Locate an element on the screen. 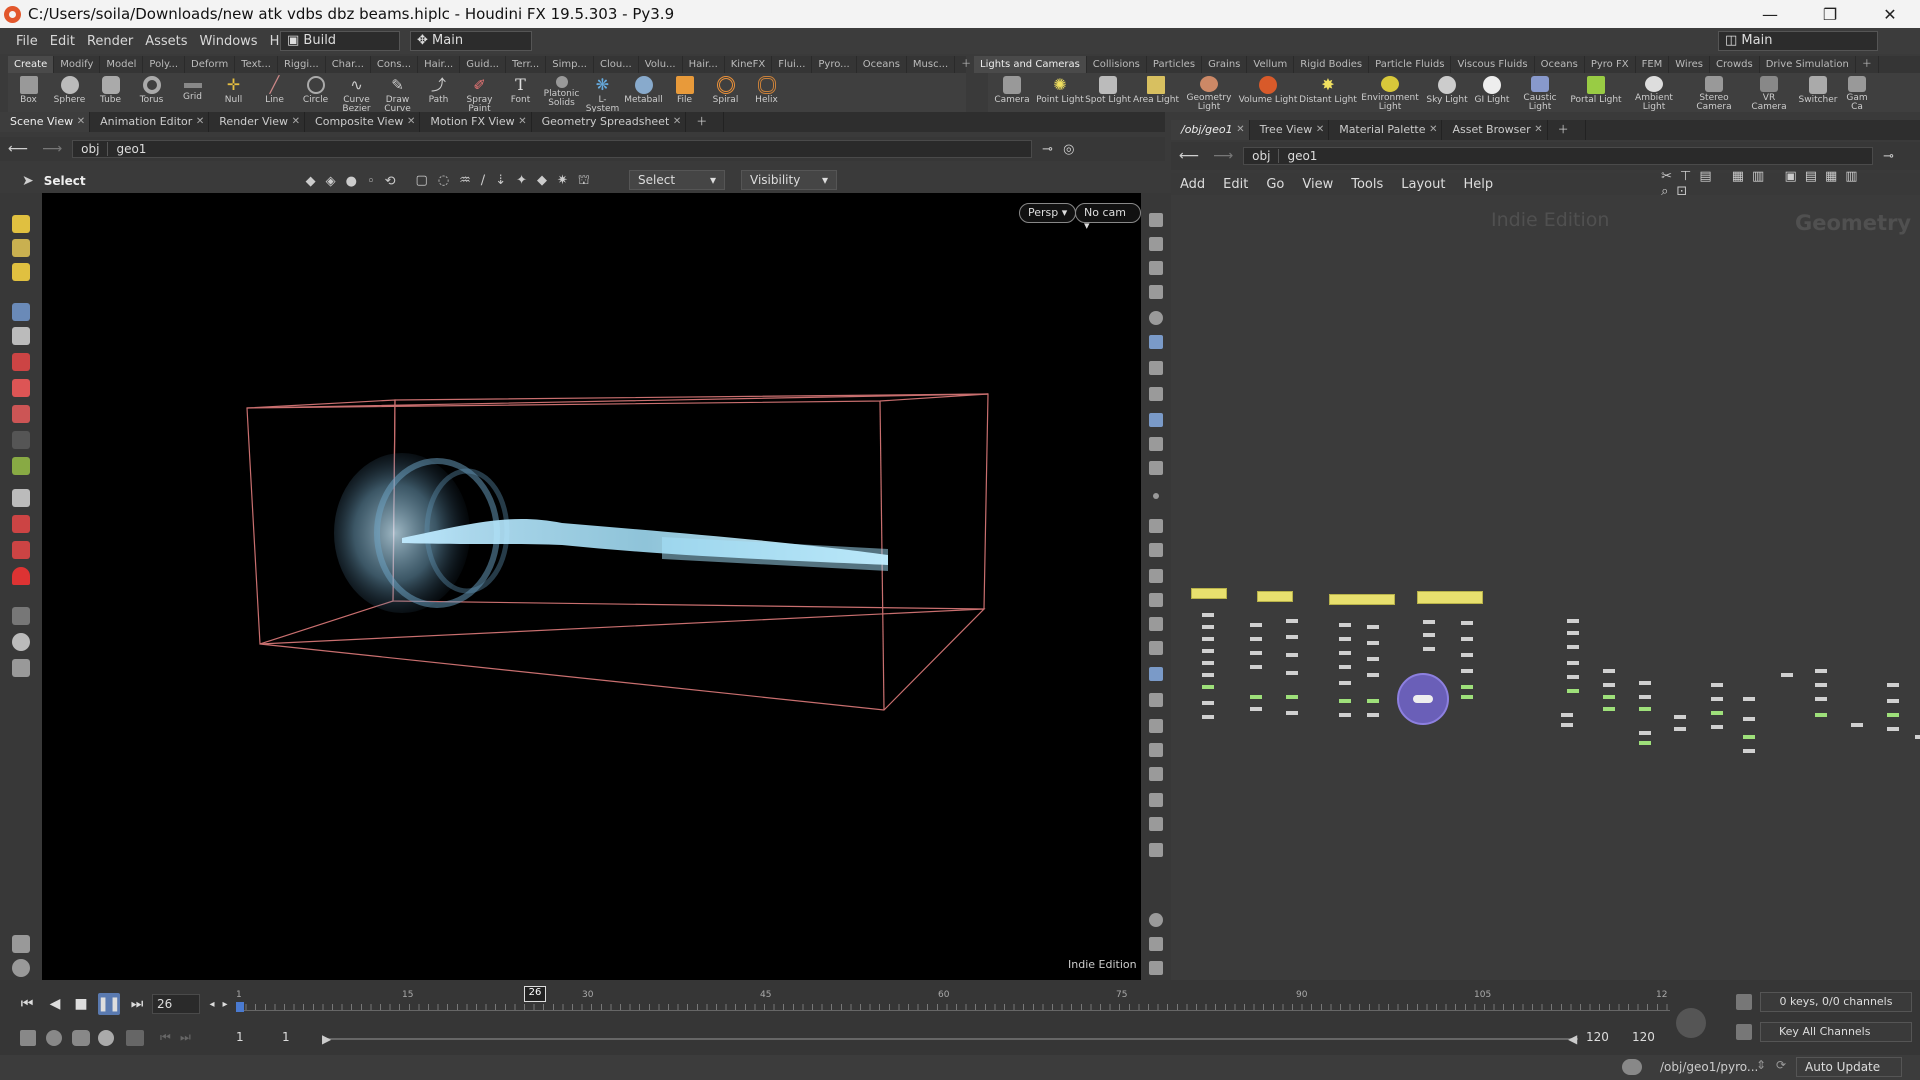 The image size is (1920, 1080). tool-line: ╱ Line is located at coordinates (274, 92).